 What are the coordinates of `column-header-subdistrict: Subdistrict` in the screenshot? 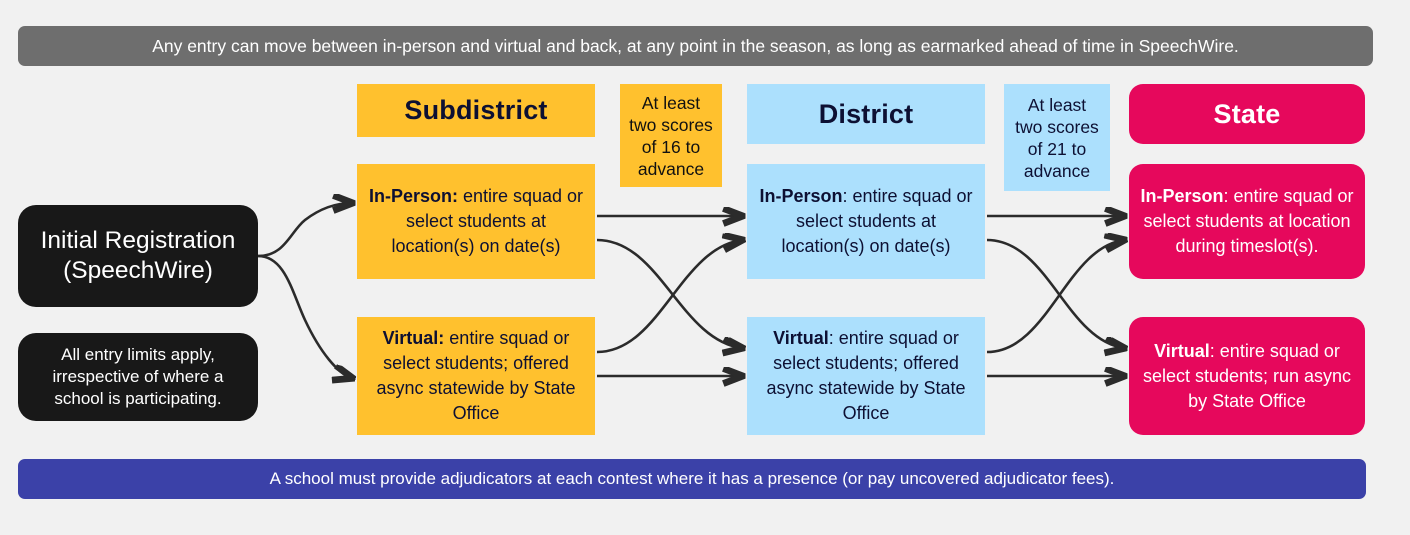 It's located at (476, 110).